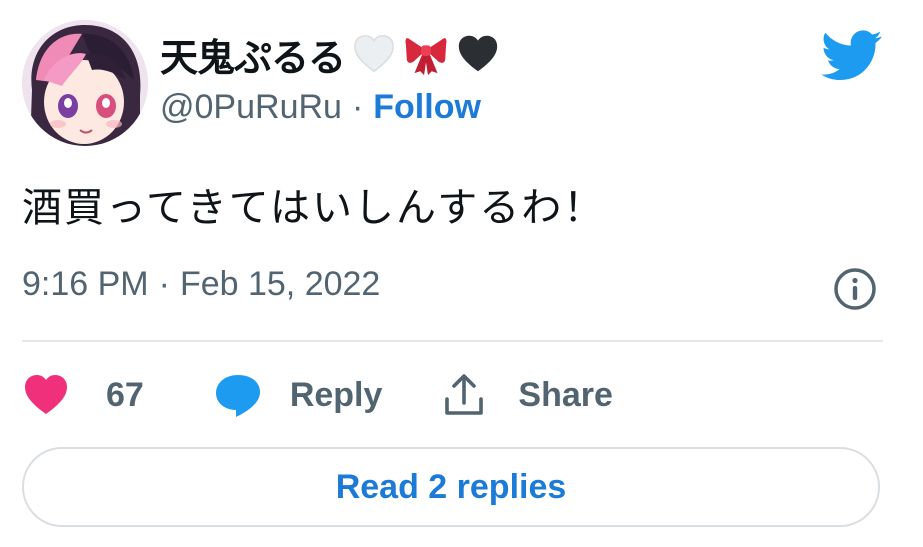  I want to click on avatar-image, so click(85, 83).